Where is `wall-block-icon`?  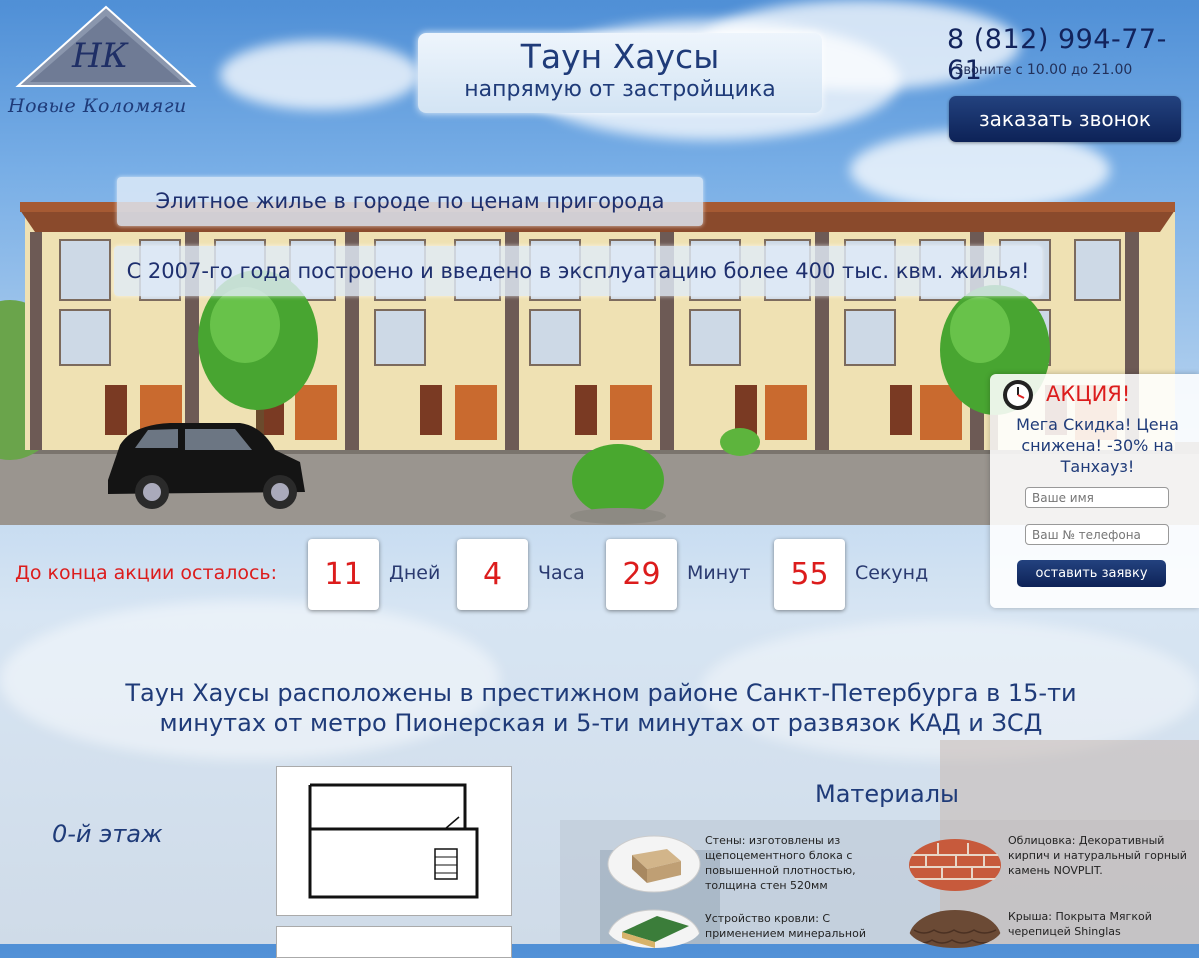 wall-block-icon is located at coordinates (654, 864).